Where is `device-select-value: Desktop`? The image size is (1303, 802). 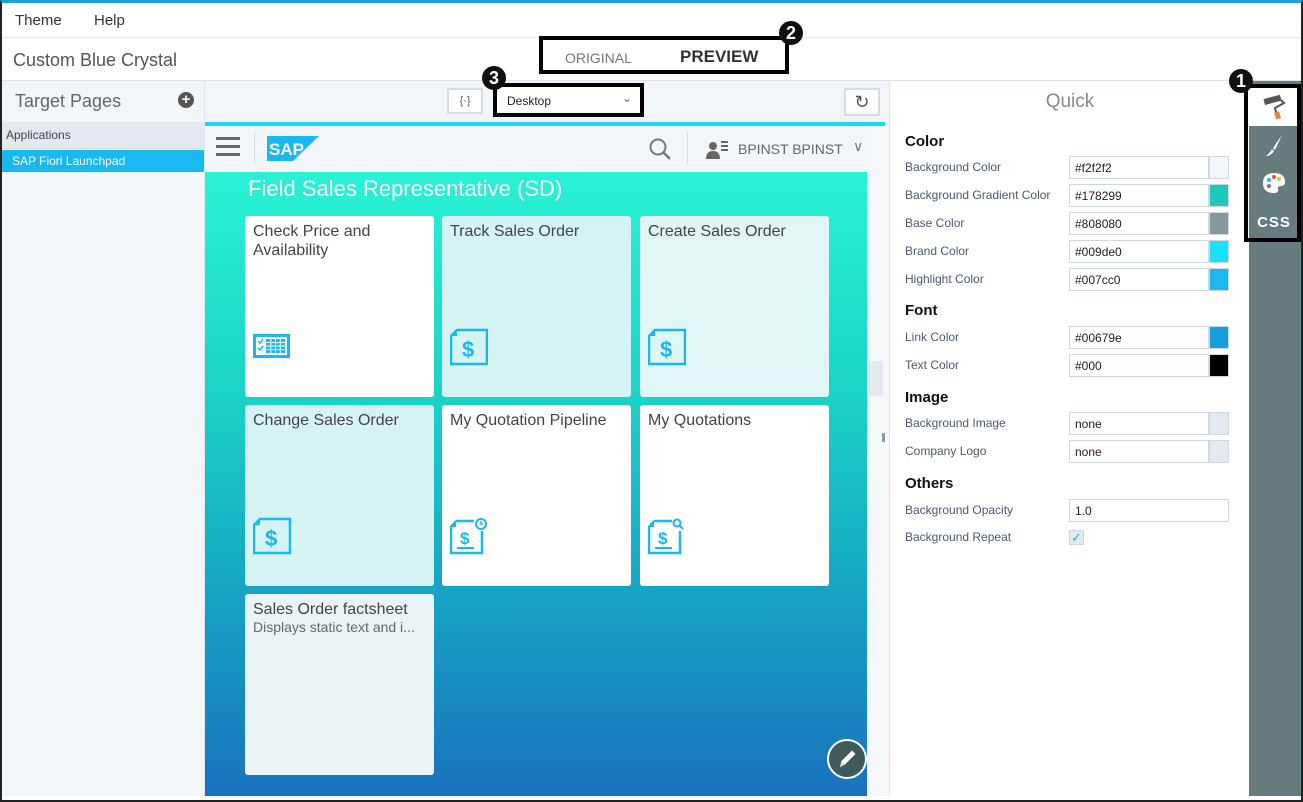
device-select-value: Desktop is located at coordinates (529, 101).